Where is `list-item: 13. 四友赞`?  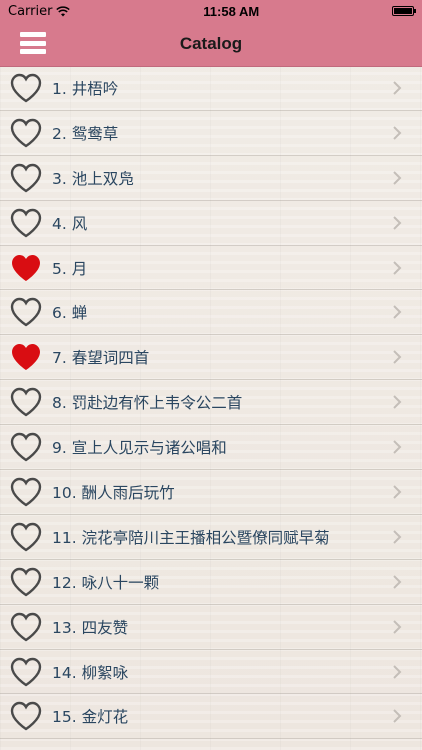
list-item: 13. 四友赞 is located at coordinates (211, 627).